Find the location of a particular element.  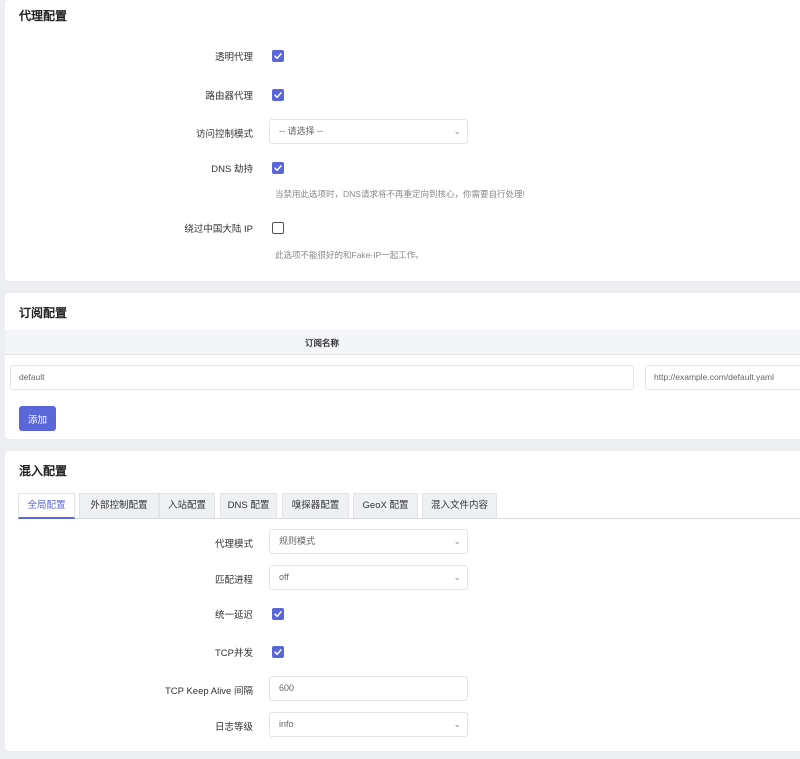

unify-delay-checkbox is located at coordinates (278, 614).